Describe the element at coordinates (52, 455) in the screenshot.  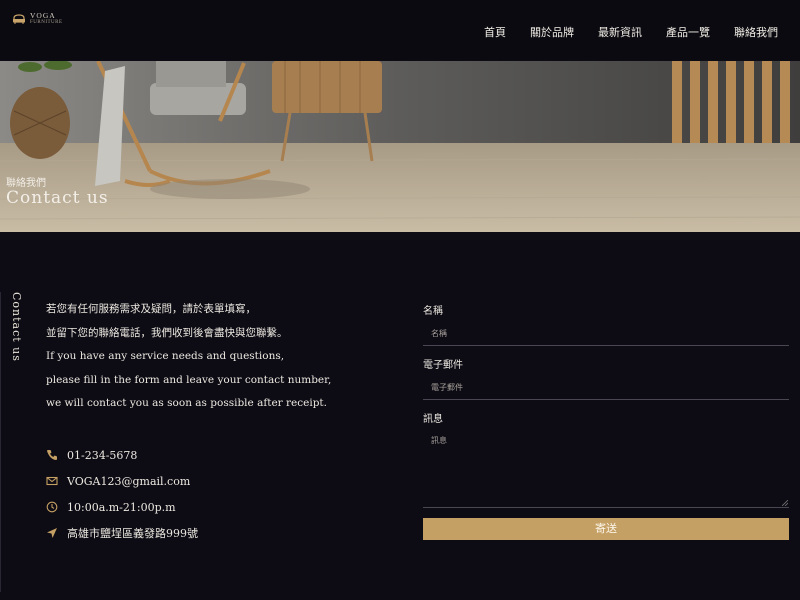
I see `phone-icon` at that location.